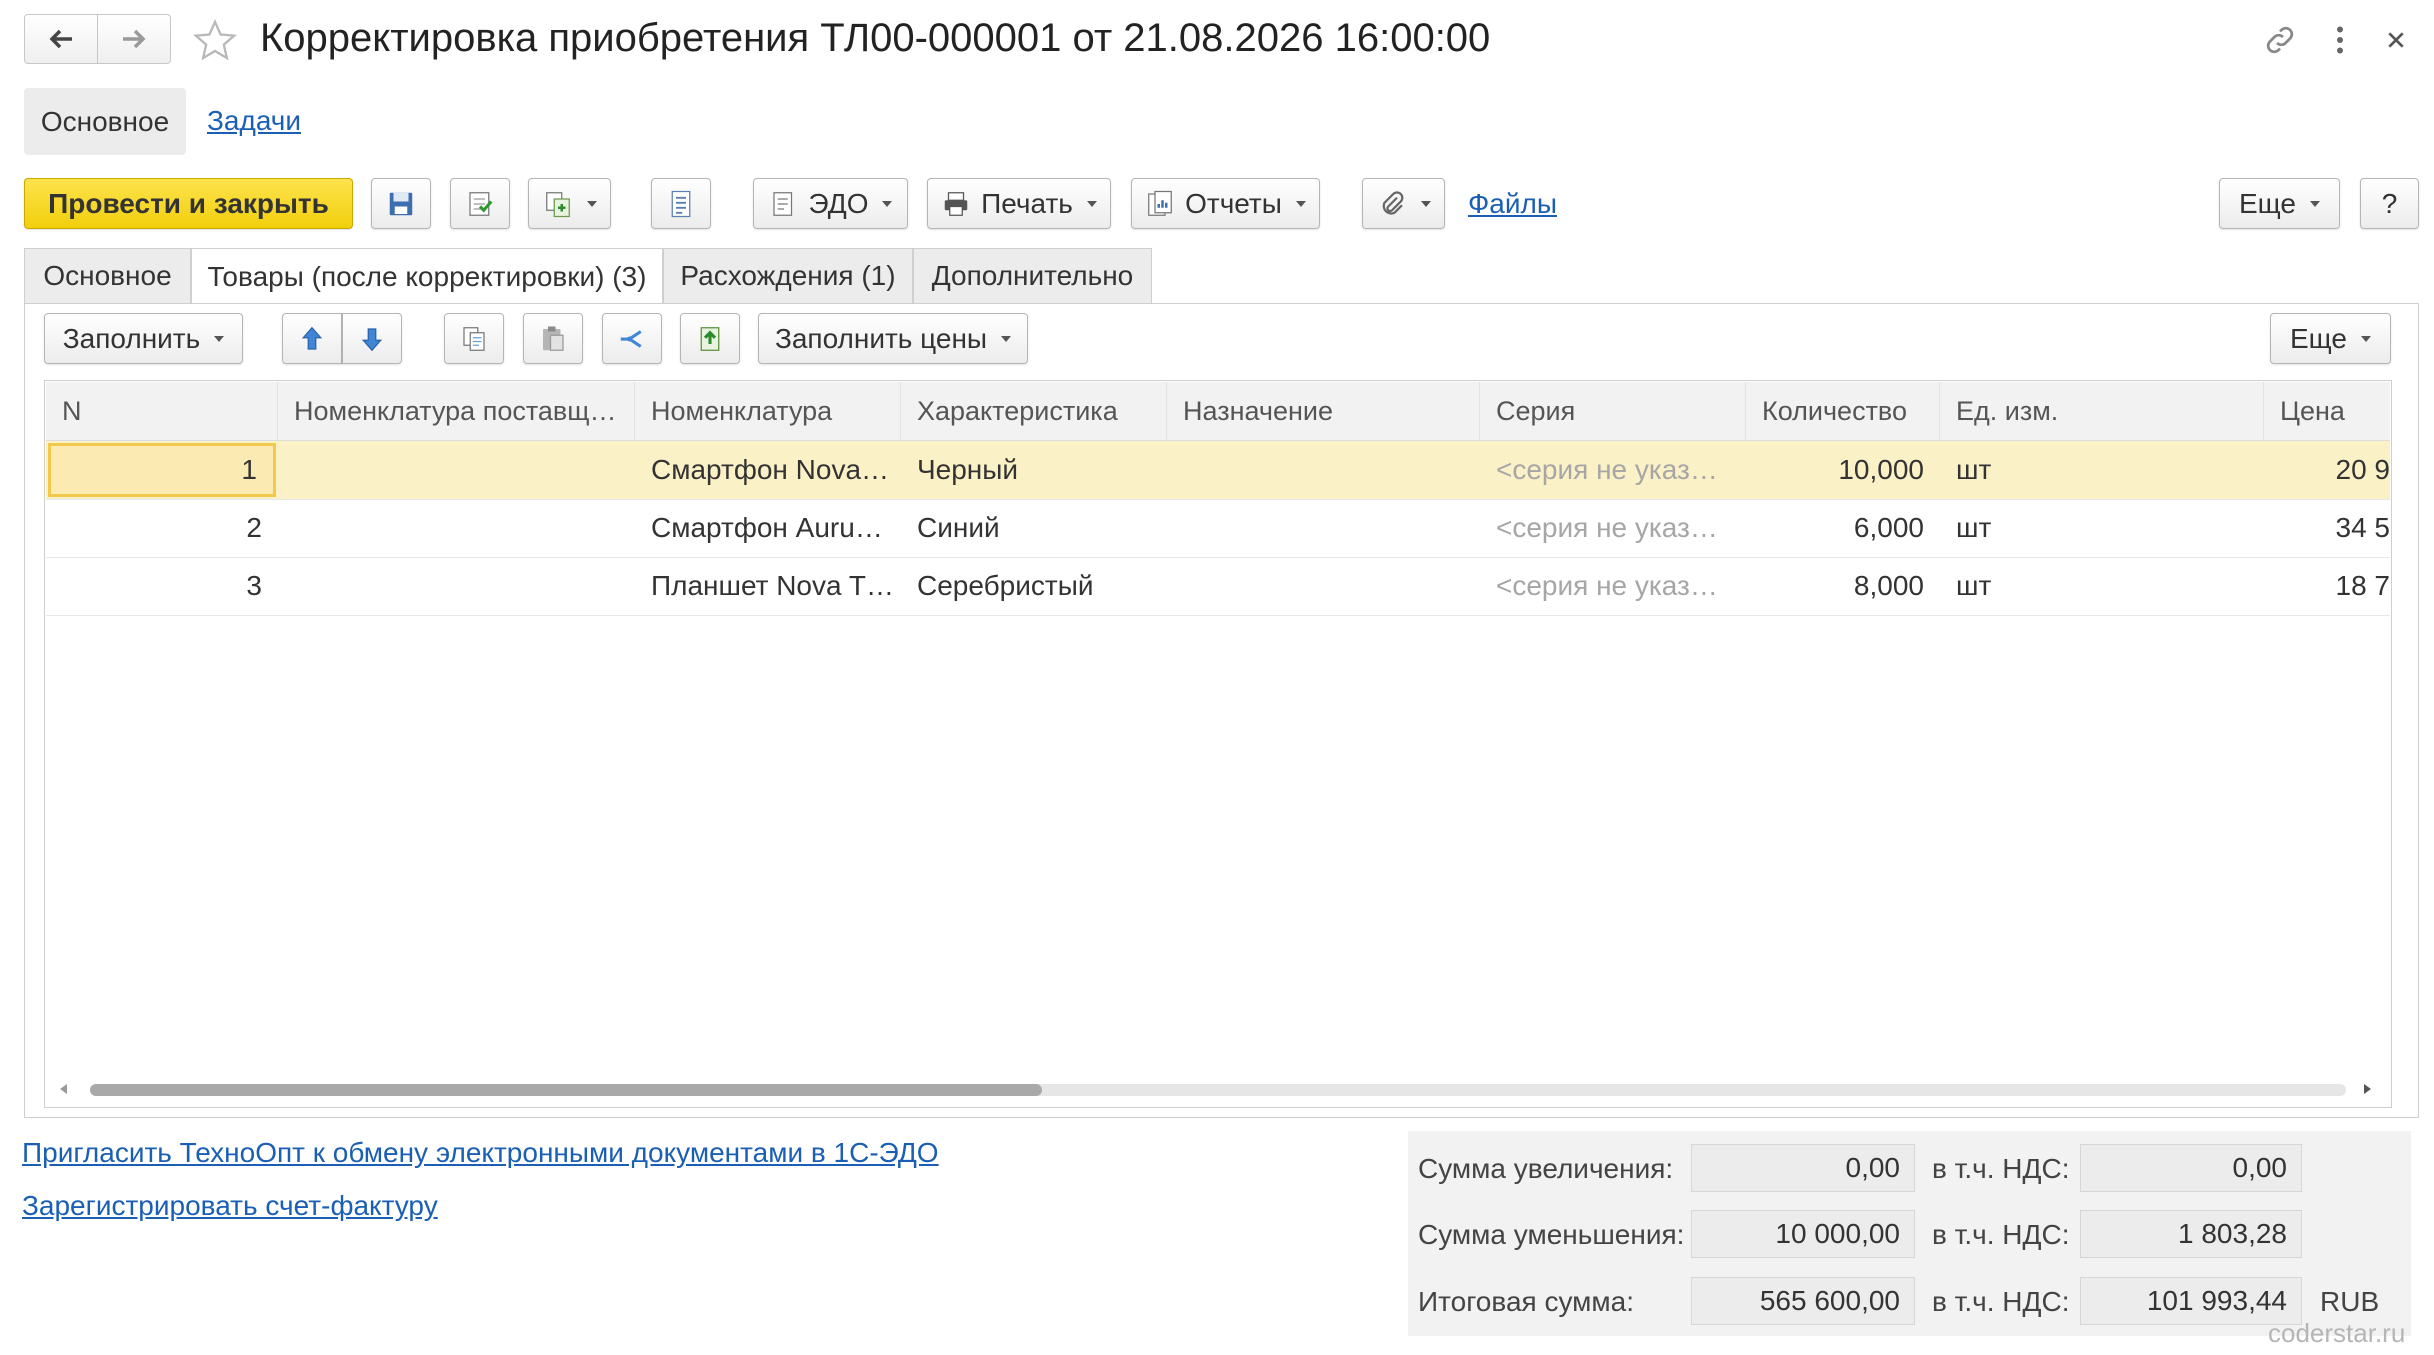 The image size is (2434, 1355). I want to click on copy-icon, so click(474, 338).